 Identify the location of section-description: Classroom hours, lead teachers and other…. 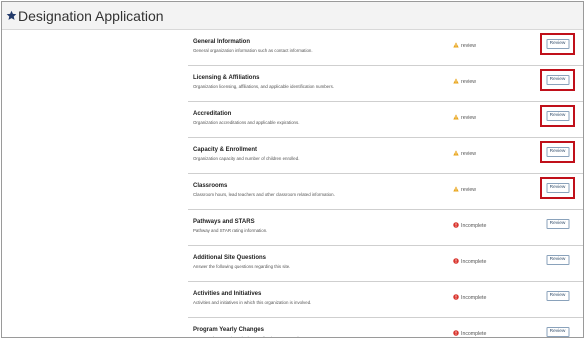
(264, 194).